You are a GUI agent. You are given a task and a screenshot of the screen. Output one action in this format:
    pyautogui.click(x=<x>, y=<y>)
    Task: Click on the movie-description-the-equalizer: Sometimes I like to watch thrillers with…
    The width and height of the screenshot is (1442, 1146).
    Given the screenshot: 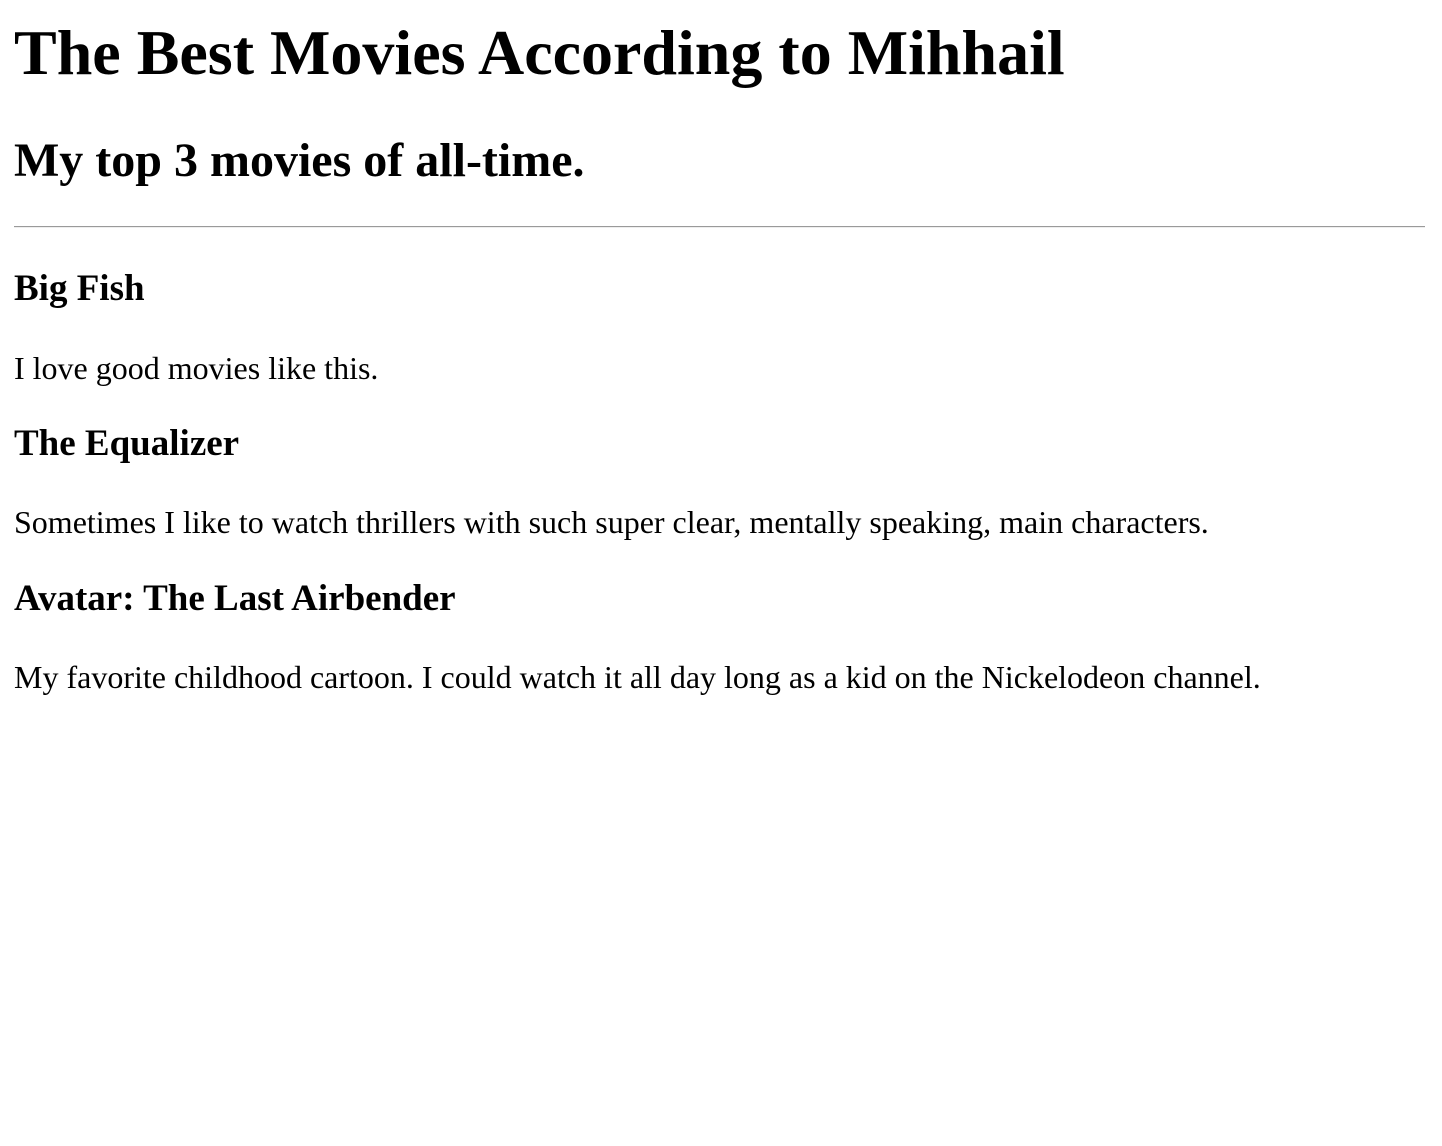 What is the action you would take?
    pyautogui.click(x=611, y=522)
    